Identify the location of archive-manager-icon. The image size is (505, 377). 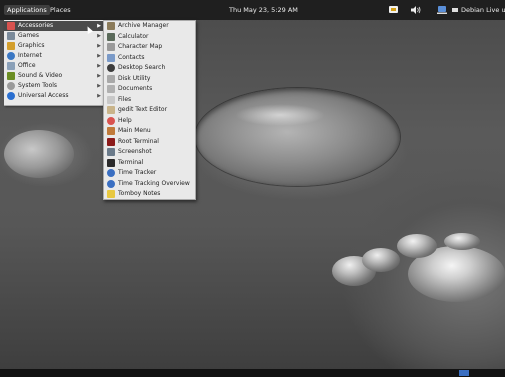
(111, 26).